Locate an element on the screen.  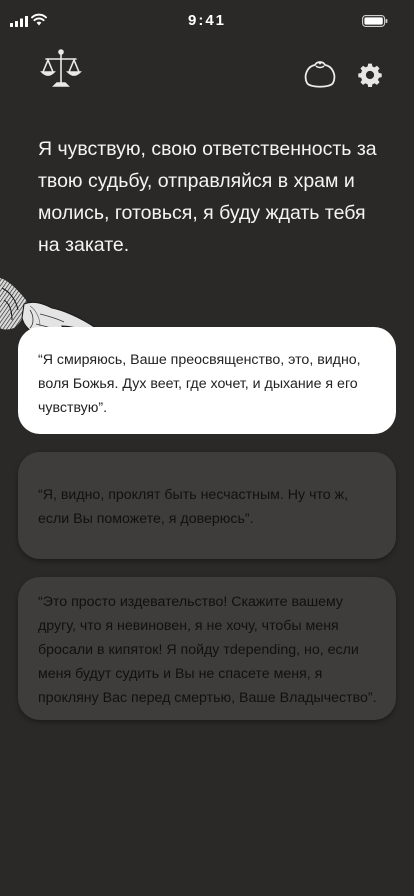
status-time: 9:41 is located at coordinates (207, 20).